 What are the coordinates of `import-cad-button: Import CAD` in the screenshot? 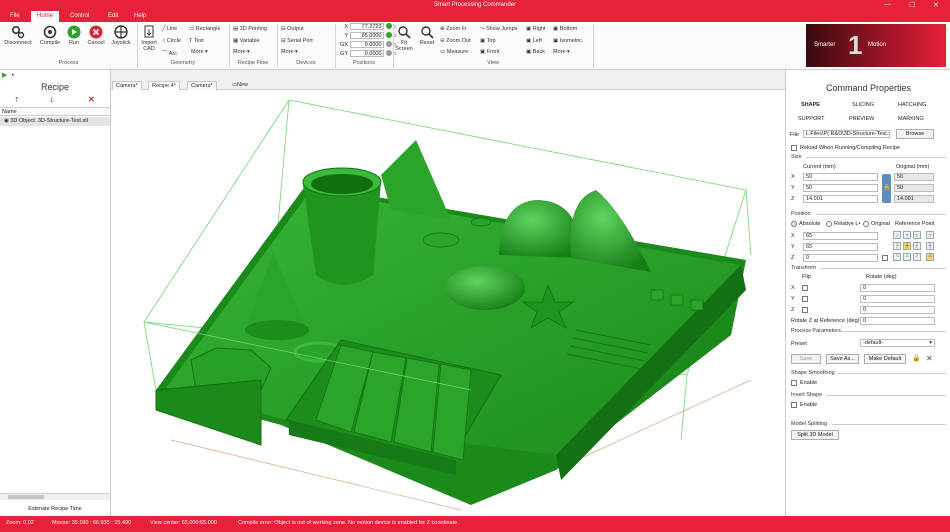 It's located at (149, 38).